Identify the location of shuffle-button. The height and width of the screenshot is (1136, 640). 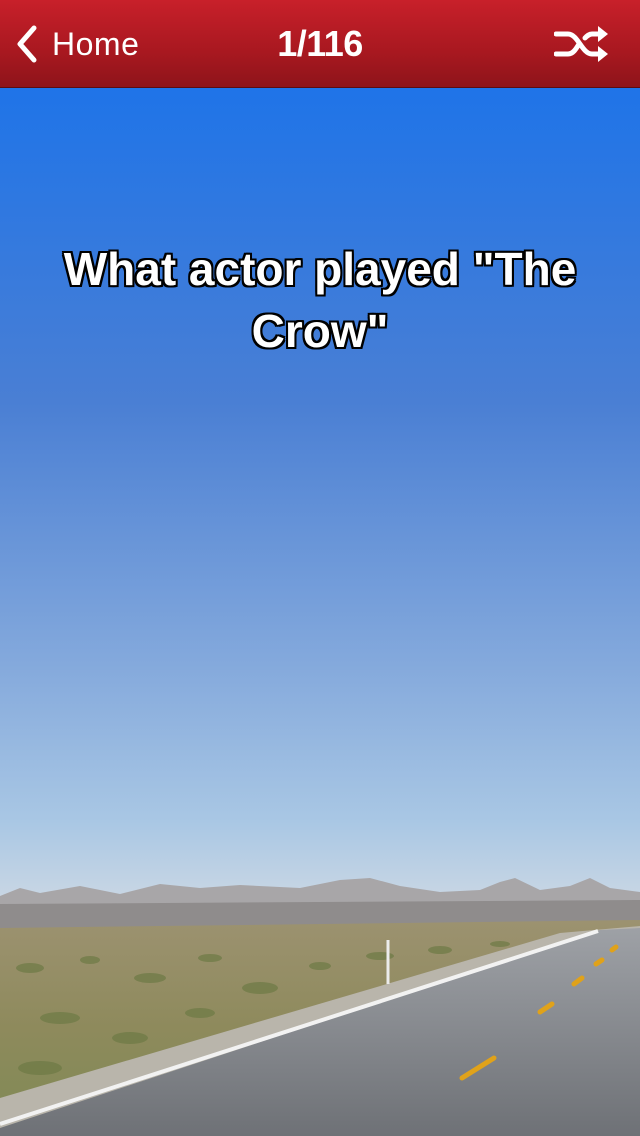
(581, 44).